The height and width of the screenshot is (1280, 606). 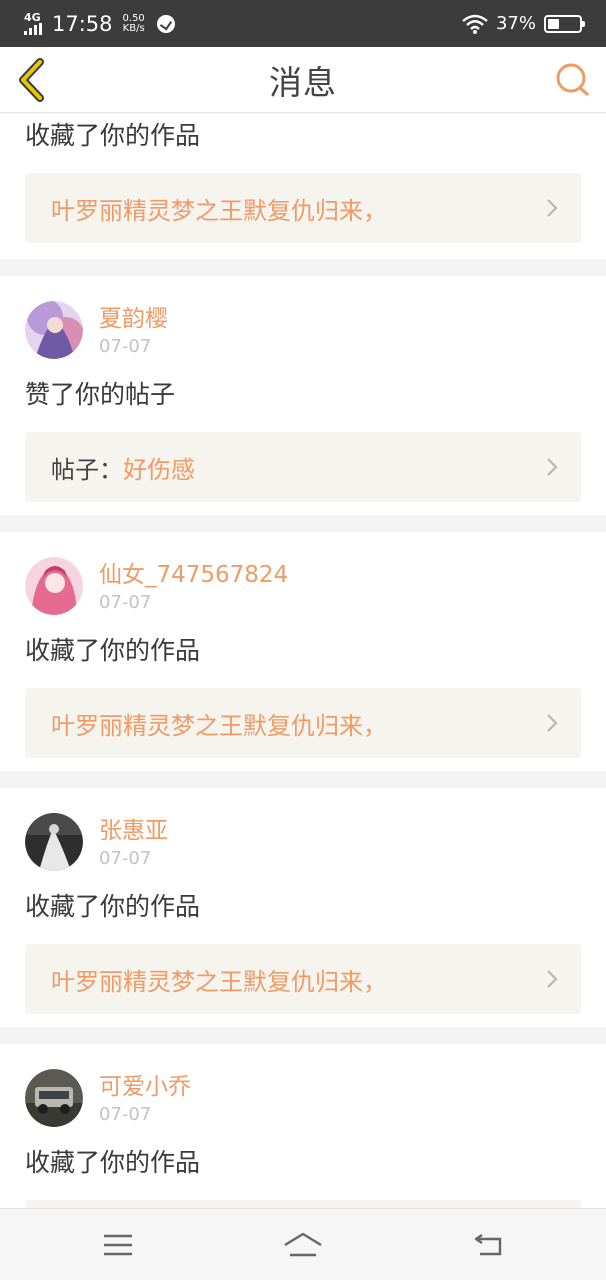 I want to click on chevron-left-icon, so click(x=31, y=80).